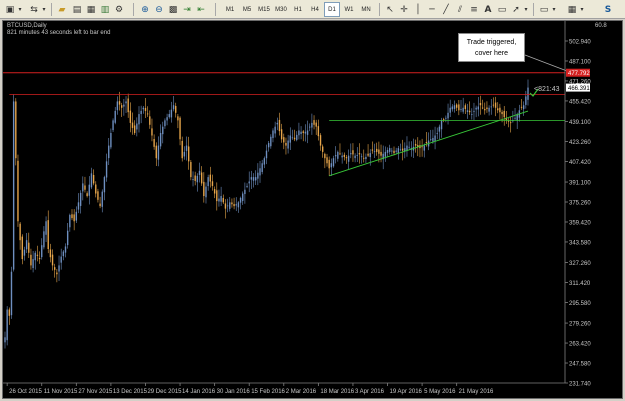 This screenshot has width=625, height=401. What do you see at coordinates (20, 9) in the screenshot?
I see `chart-dropdown-icon: ▾` at bounding box center [20, 9].